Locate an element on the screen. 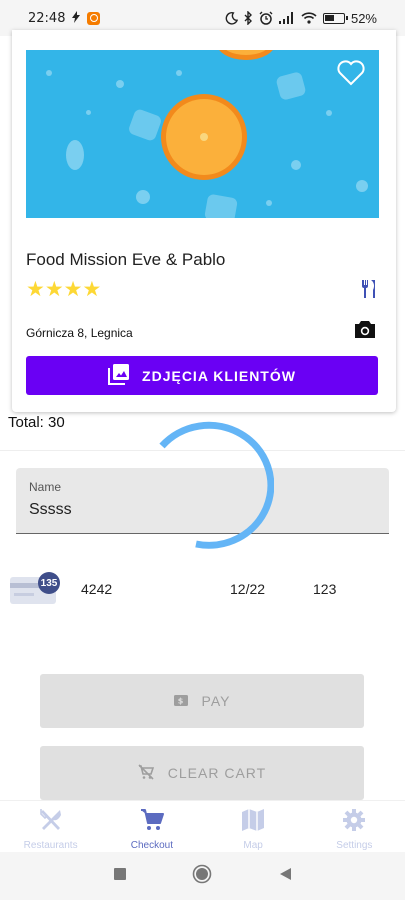 The height and width of the screenshot is (900, 405). nav-label-settings: Settings is located at coordinates (354, 845).